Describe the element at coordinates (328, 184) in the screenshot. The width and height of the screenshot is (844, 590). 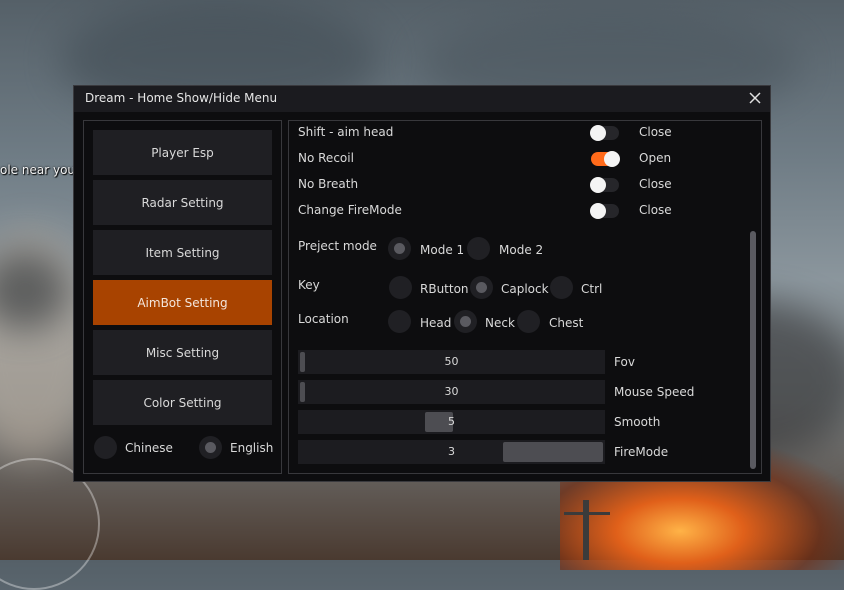
I see `toggle-label-no-breath: No Breath` at that location.